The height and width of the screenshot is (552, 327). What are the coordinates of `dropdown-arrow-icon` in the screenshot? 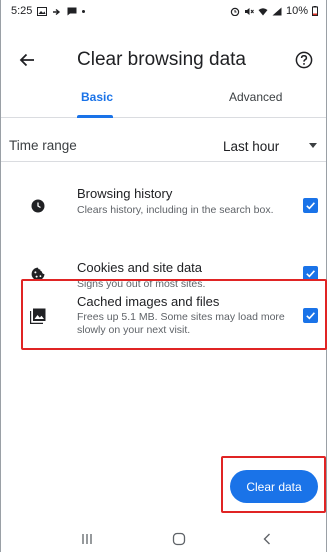 It's located at (313, 145).